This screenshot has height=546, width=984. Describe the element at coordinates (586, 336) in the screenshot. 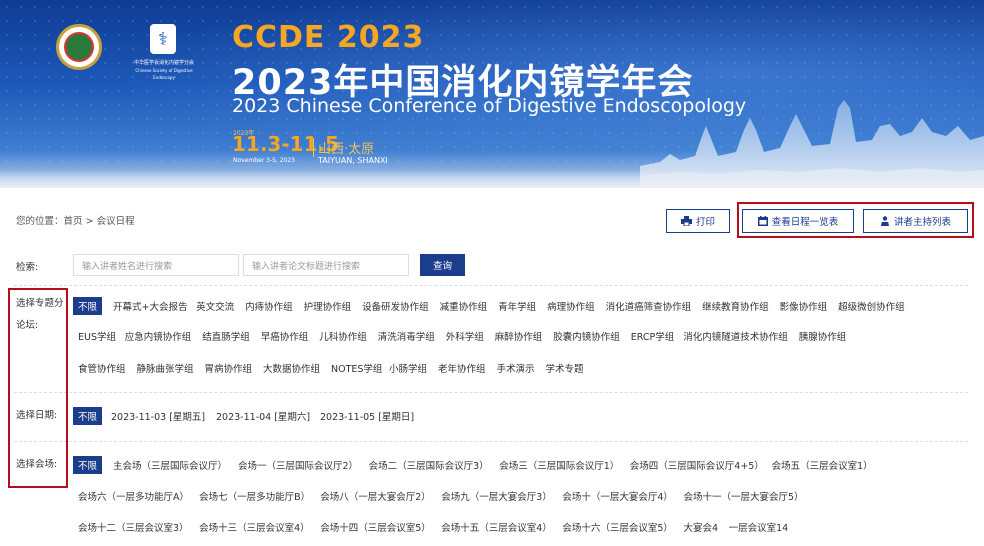

I see `forum-option: 胶囊内镜协作组` at that location.